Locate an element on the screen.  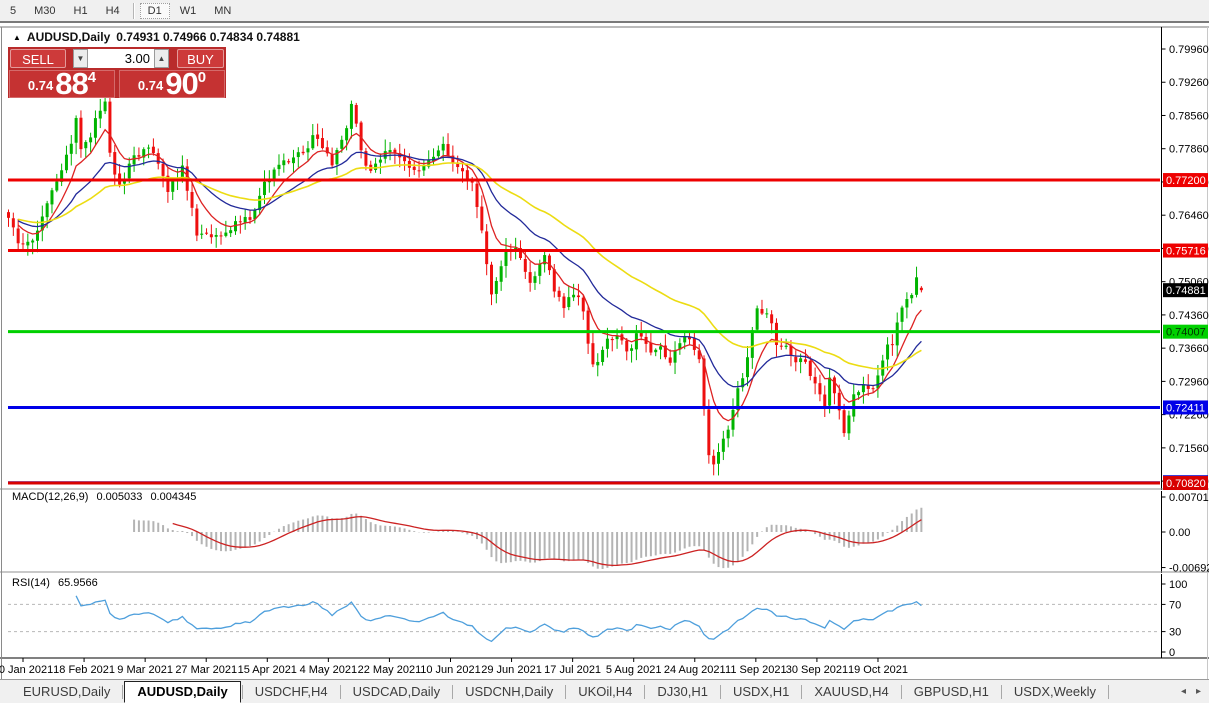
macd-scale-label: 0.007015 is located at coordinates (1189, 498).